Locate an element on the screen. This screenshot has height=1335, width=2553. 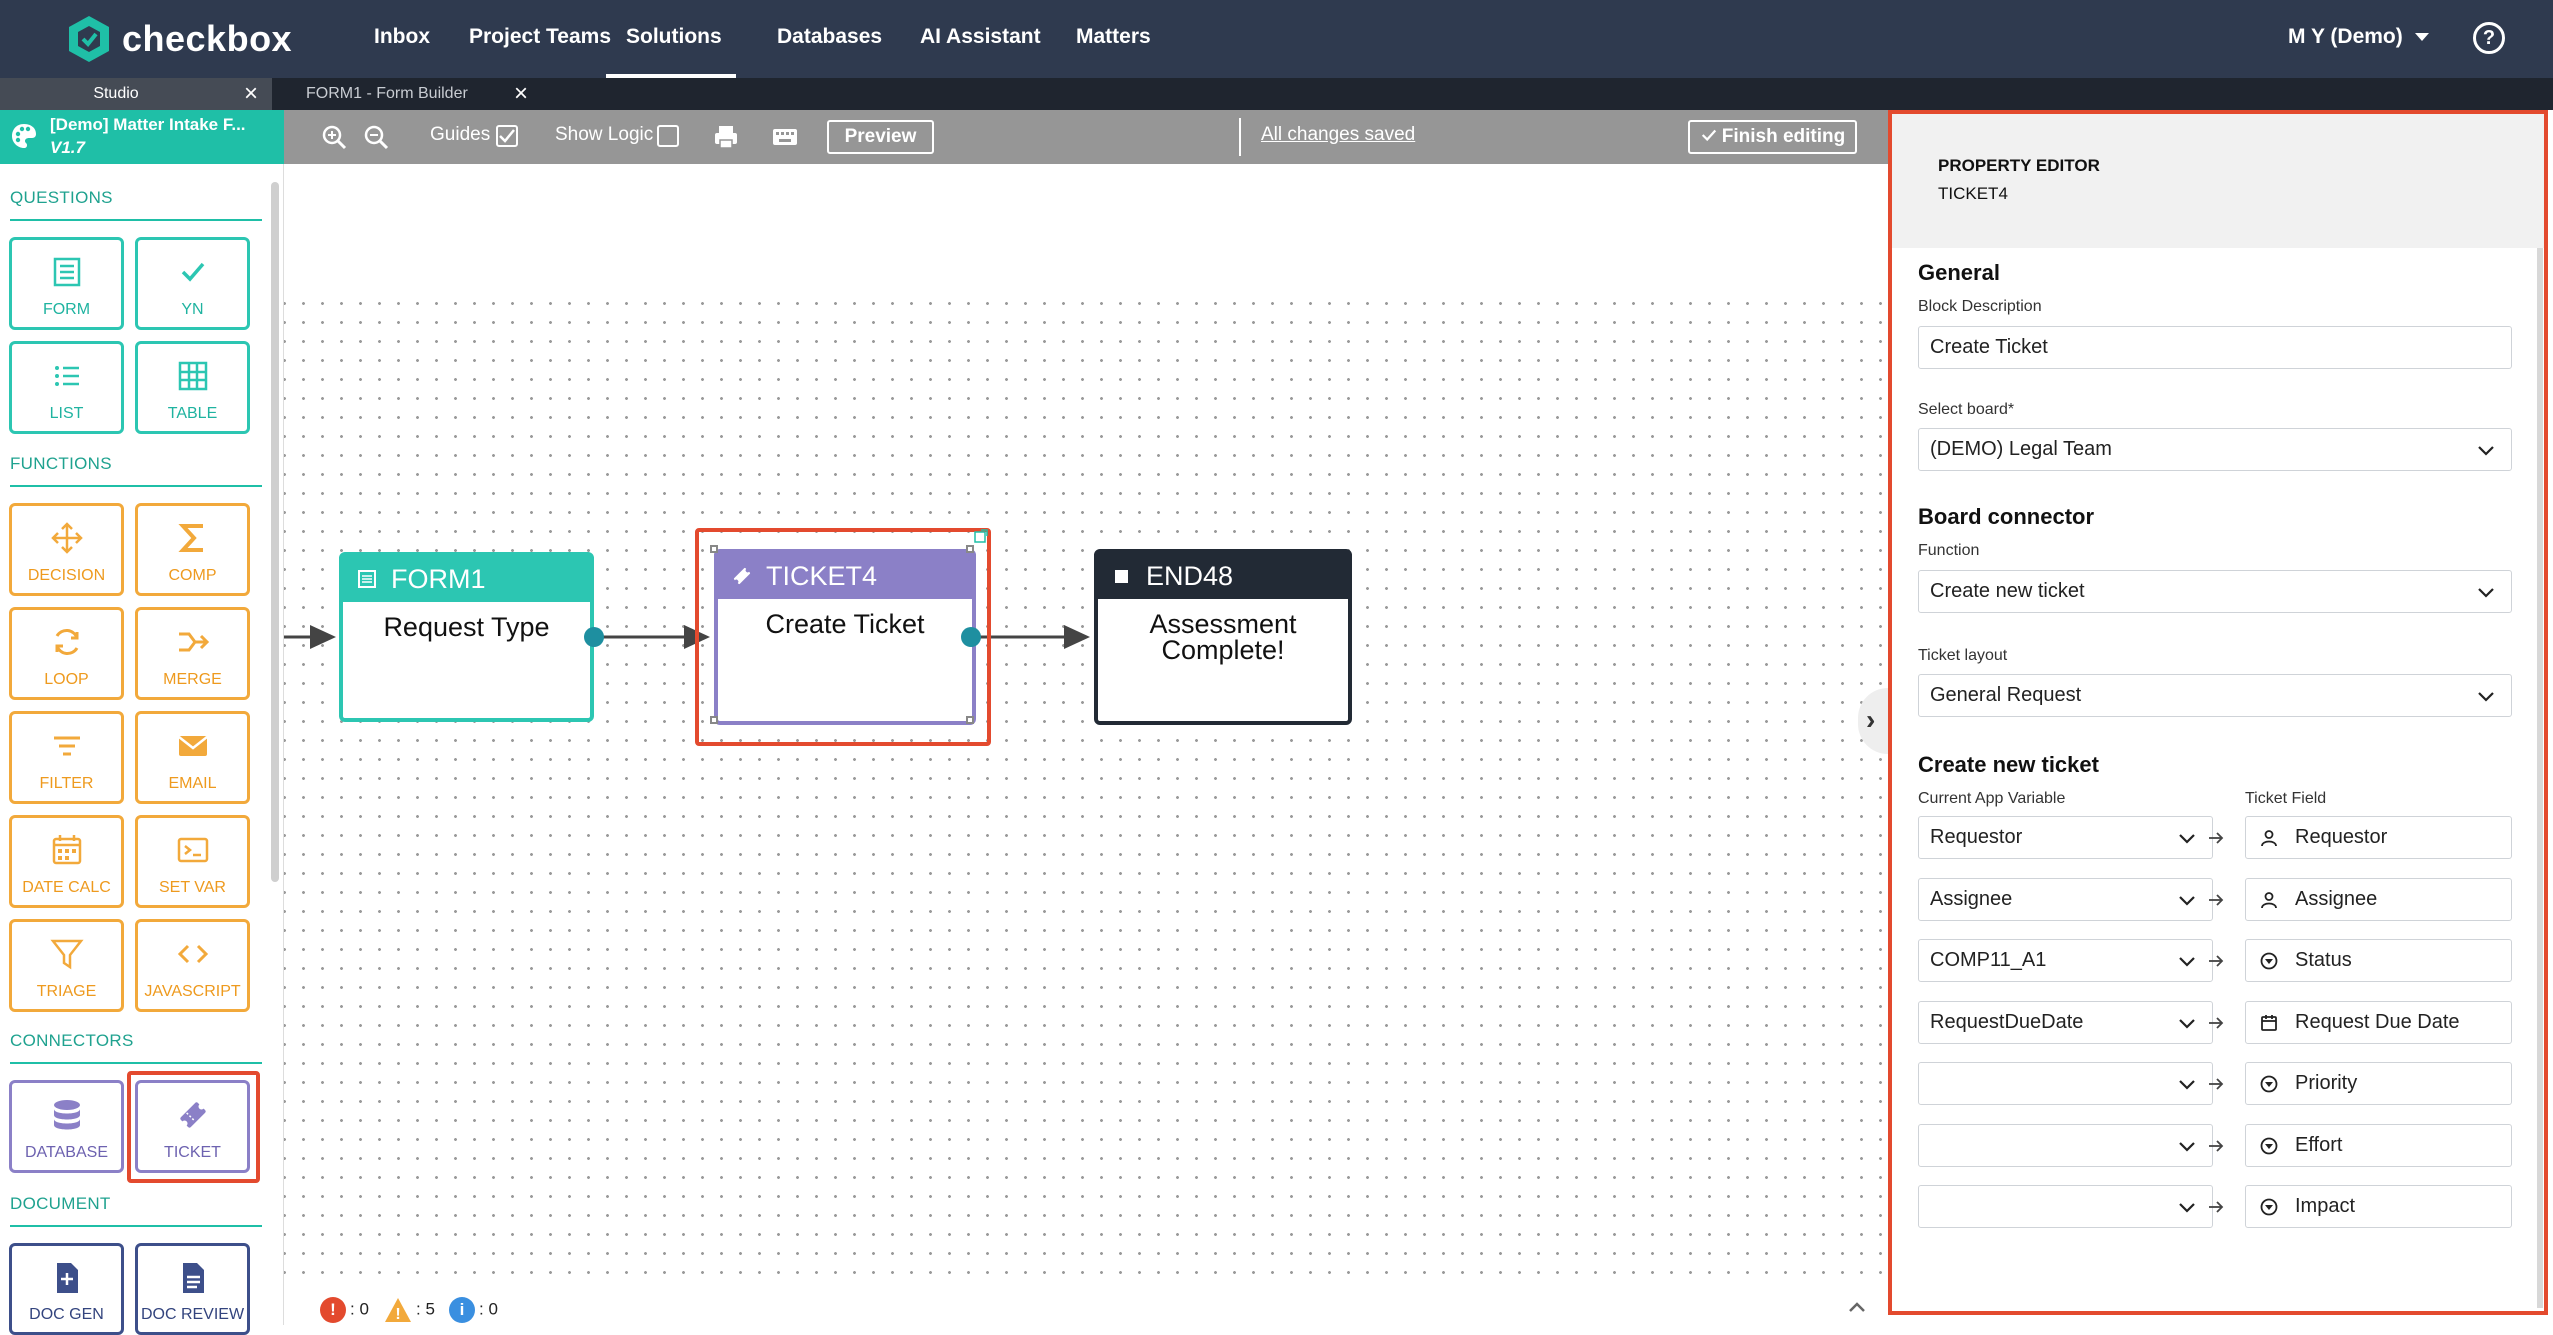
palette-label: SET VAR is located at coordinates (192, 887).